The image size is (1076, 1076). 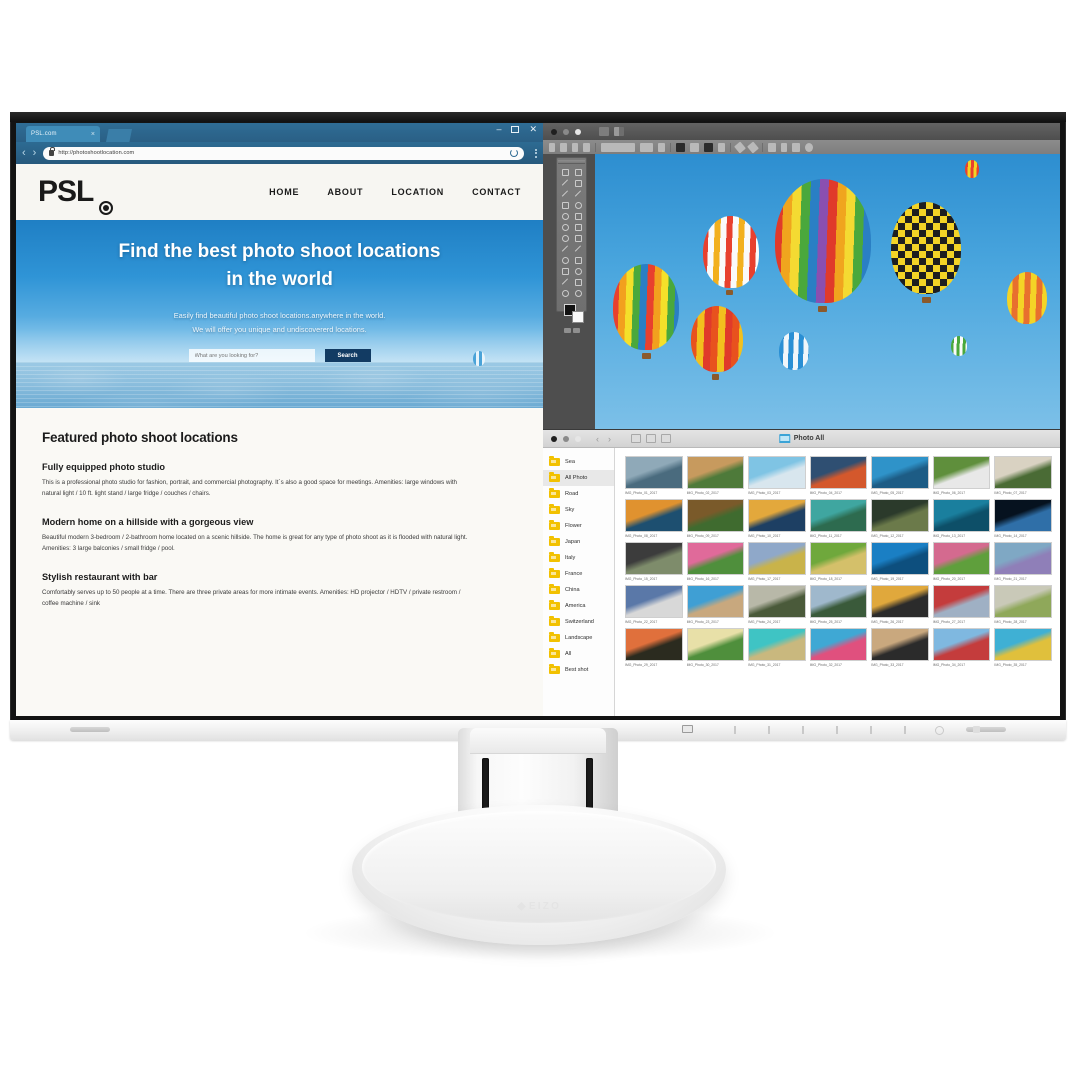 I want to click on tool-gradient, so click(x=578, y=227).